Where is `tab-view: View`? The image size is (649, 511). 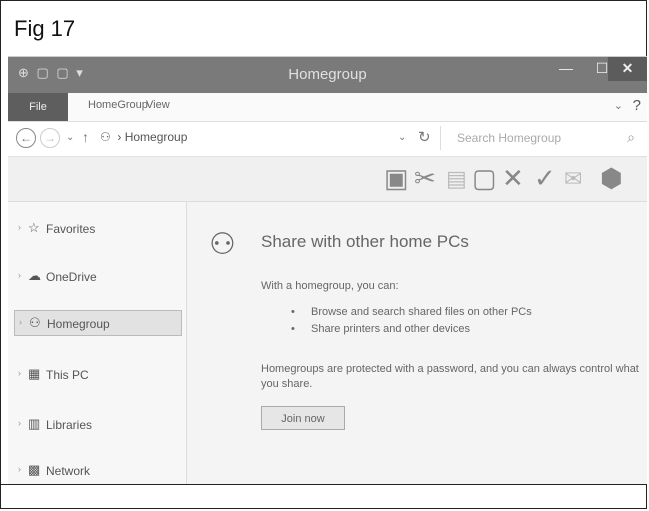
tab-view: View is located at coordinates (158, 105).